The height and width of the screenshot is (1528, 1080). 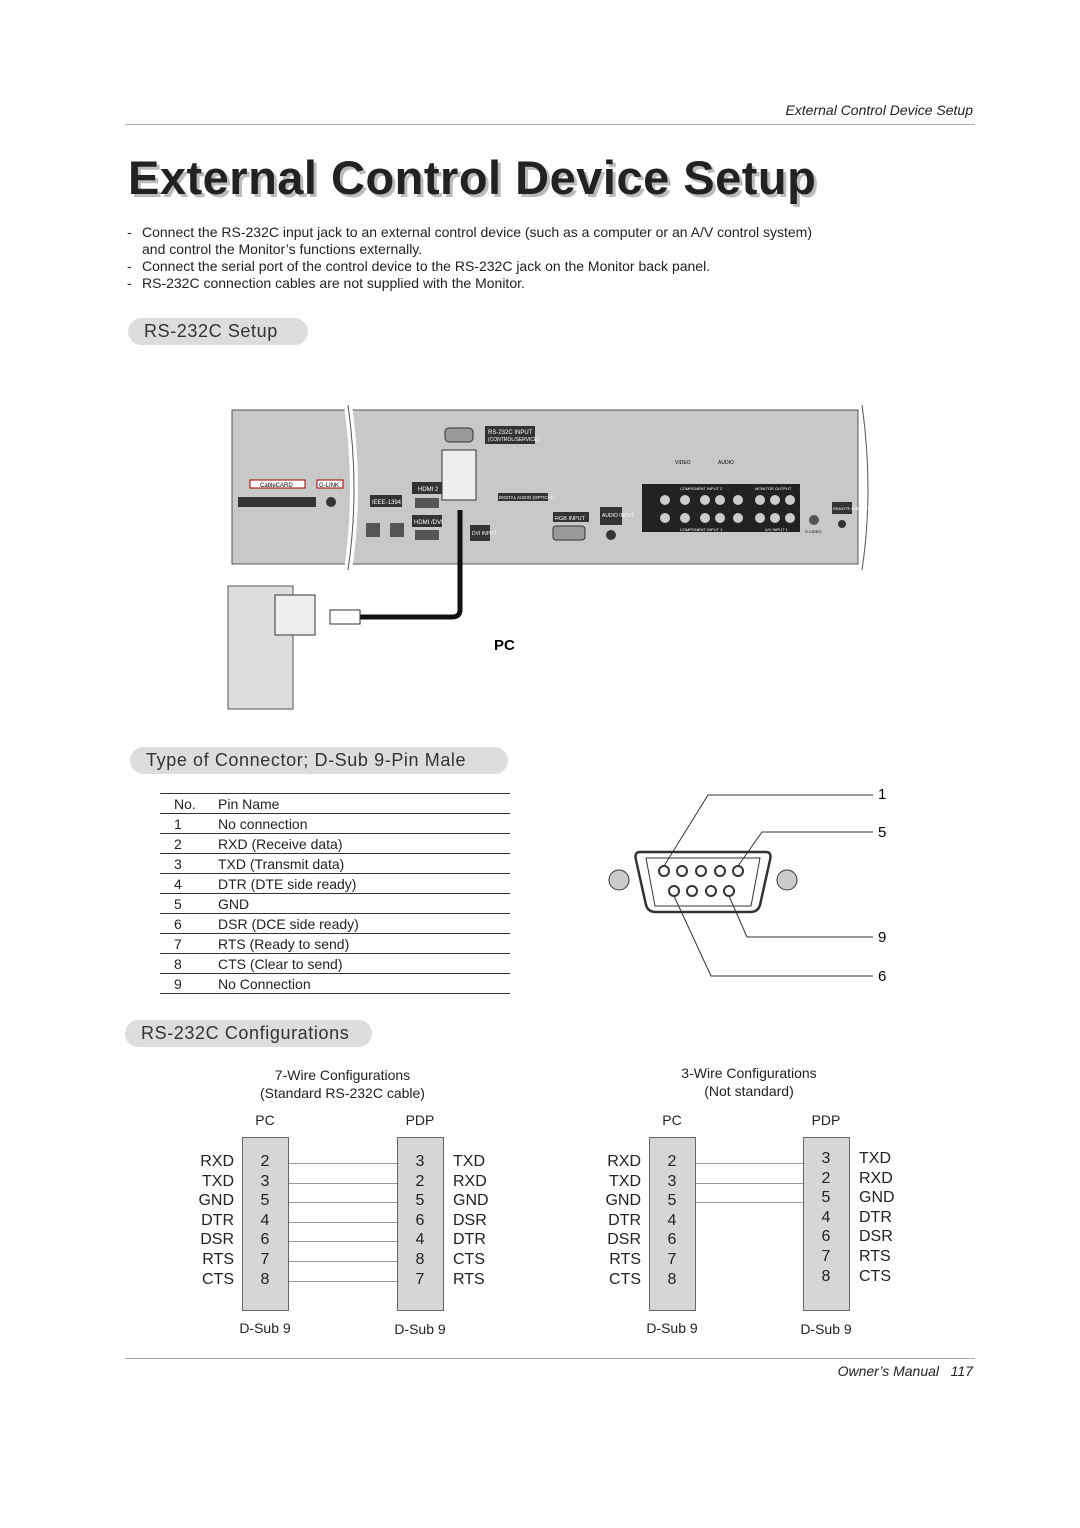 I want to click on running-header: External Control Device Setup, so click(x=879, y=110).